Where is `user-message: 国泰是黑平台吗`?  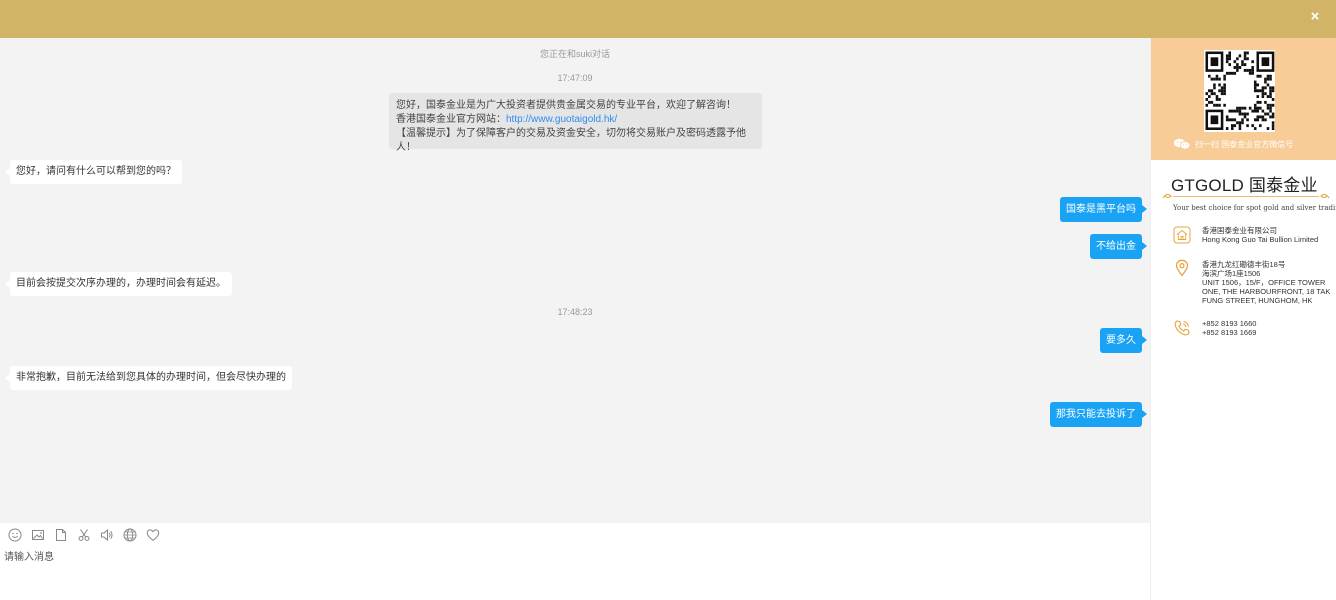 user-message: 国泰是黑平台吗 is located at coordinates (1103, 209).